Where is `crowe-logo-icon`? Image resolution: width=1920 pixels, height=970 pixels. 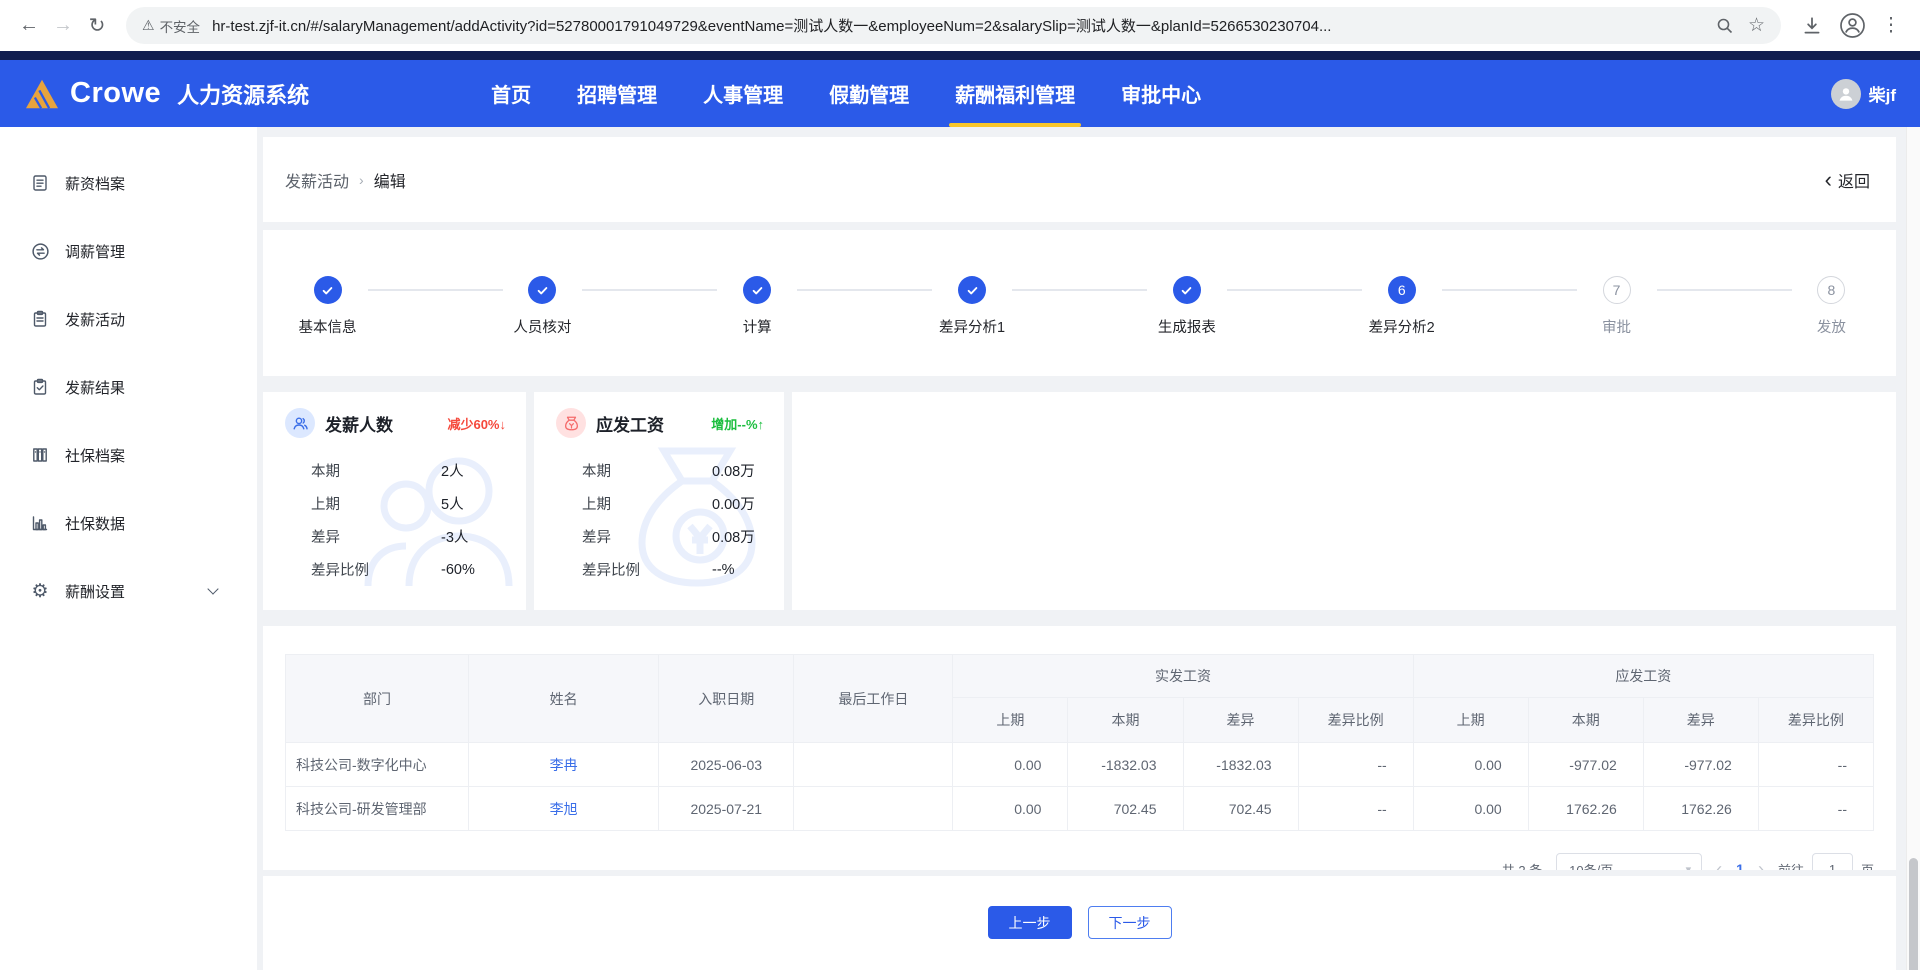
crowe-logo-icon is located at coordinates (42, 94).